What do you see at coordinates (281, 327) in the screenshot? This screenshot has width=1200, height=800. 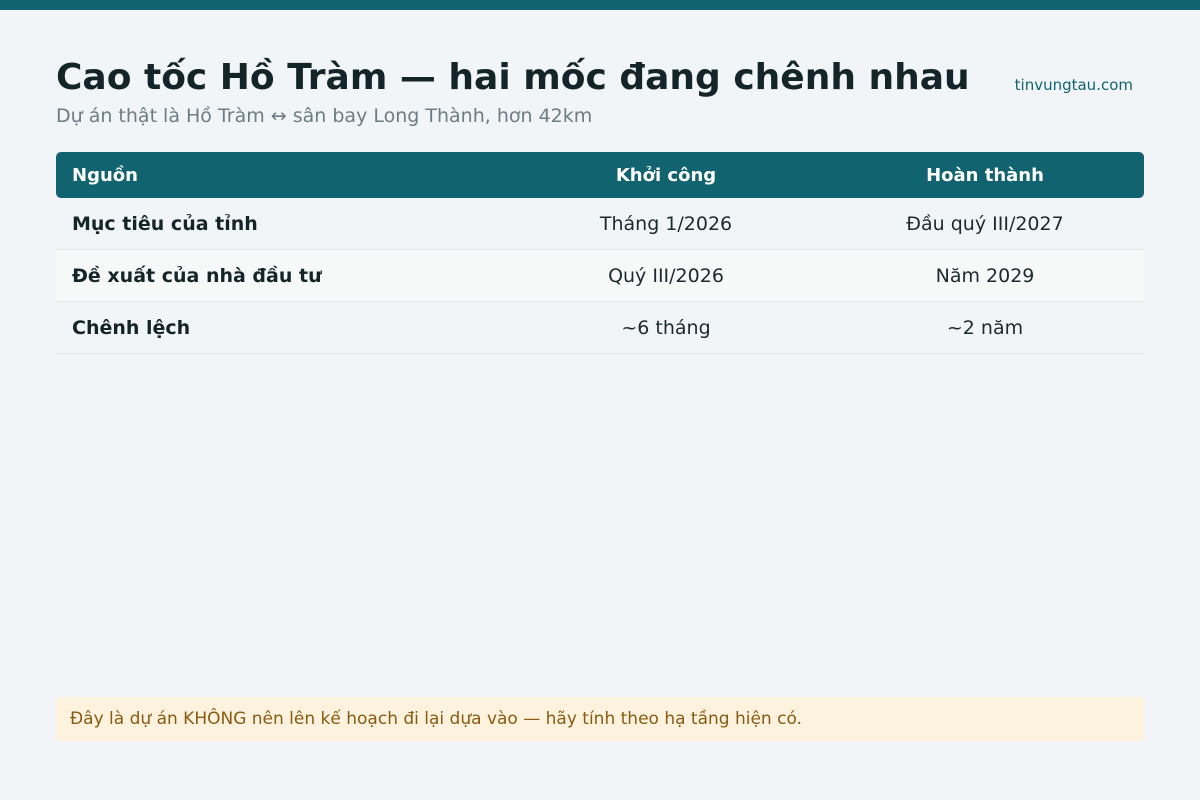 I see `row-label: Chênh lệch` at bounding box center [281, 327].